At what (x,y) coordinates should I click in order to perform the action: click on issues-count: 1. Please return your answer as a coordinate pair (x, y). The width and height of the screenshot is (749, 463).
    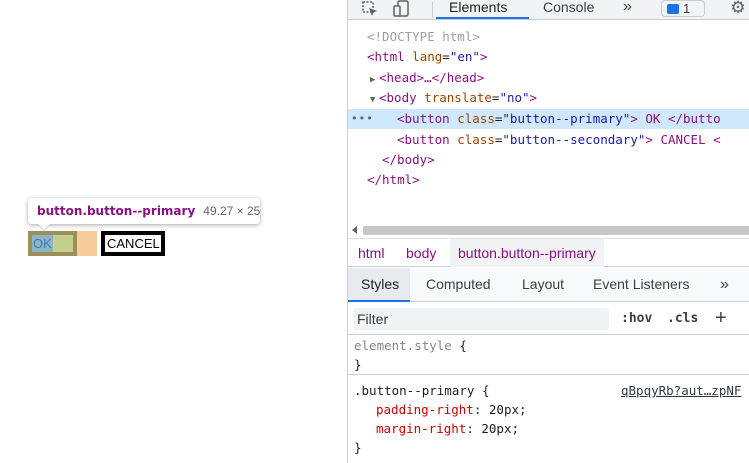
    Looking at the image, I should click on (687, 8).